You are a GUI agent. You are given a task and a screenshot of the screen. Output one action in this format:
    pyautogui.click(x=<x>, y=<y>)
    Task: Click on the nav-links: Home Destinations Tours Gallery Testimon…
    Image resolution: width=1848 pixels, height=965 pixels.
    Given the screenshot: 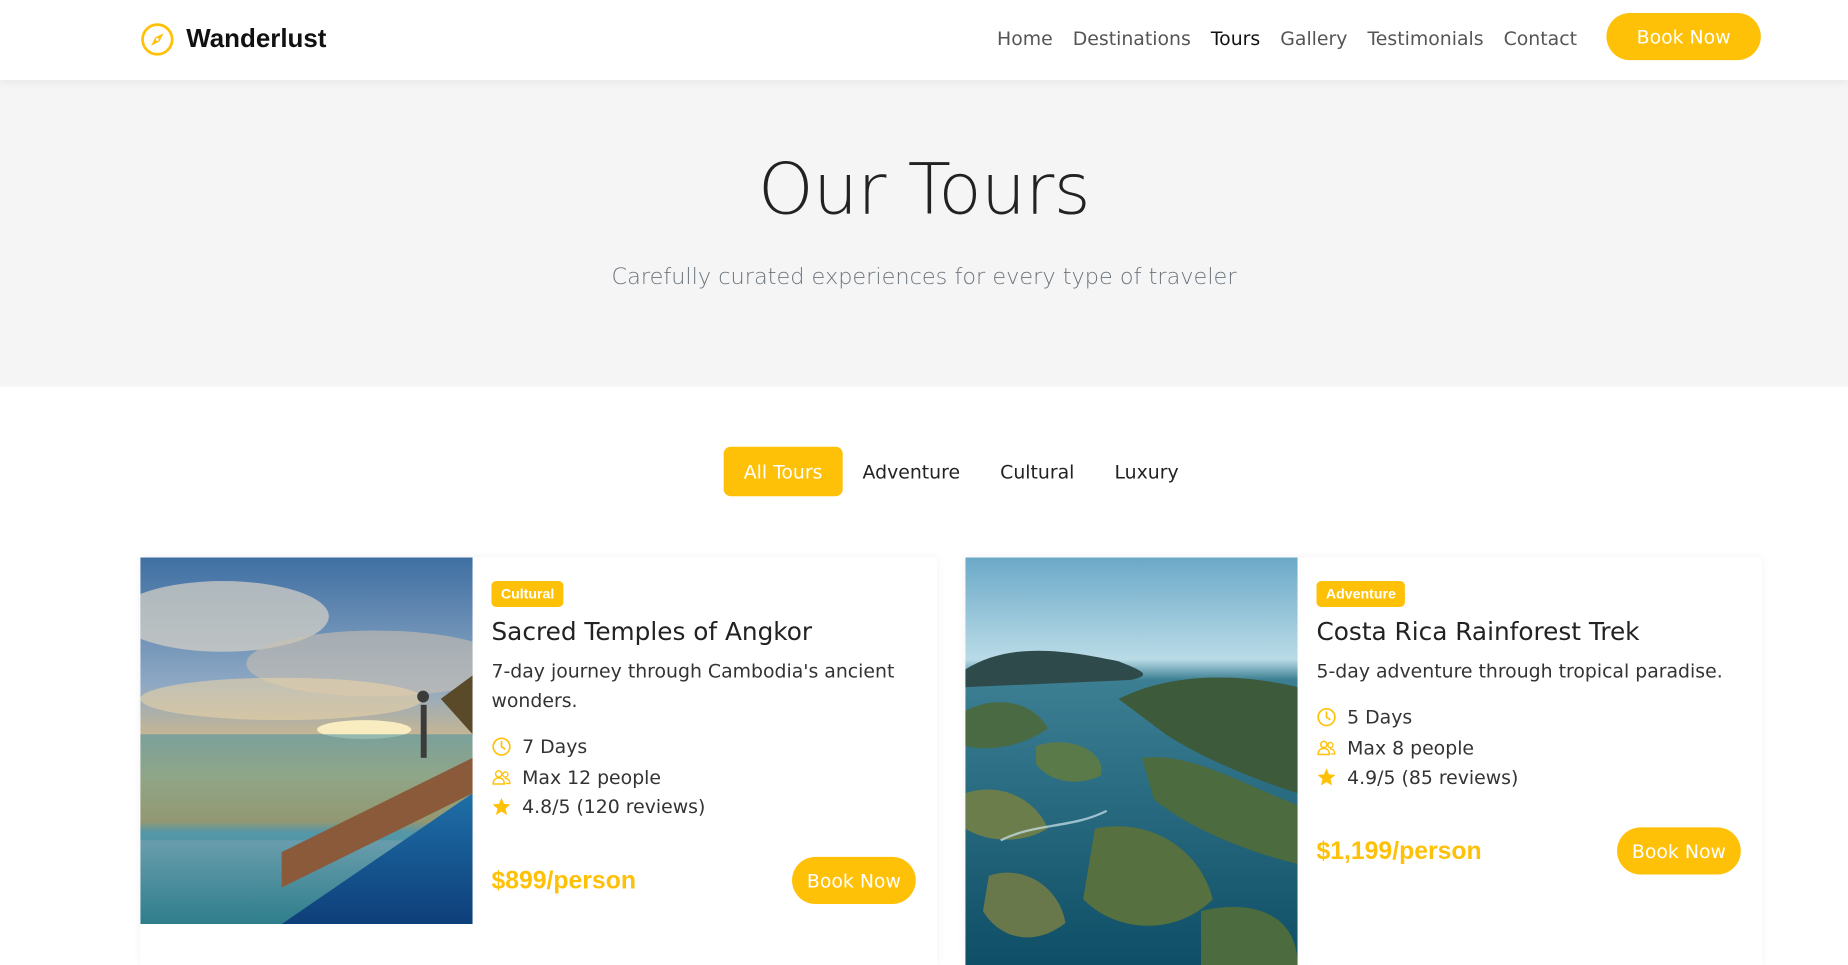 What is the action you would take?
    pyautogui.click(x=1287, y=39)
    